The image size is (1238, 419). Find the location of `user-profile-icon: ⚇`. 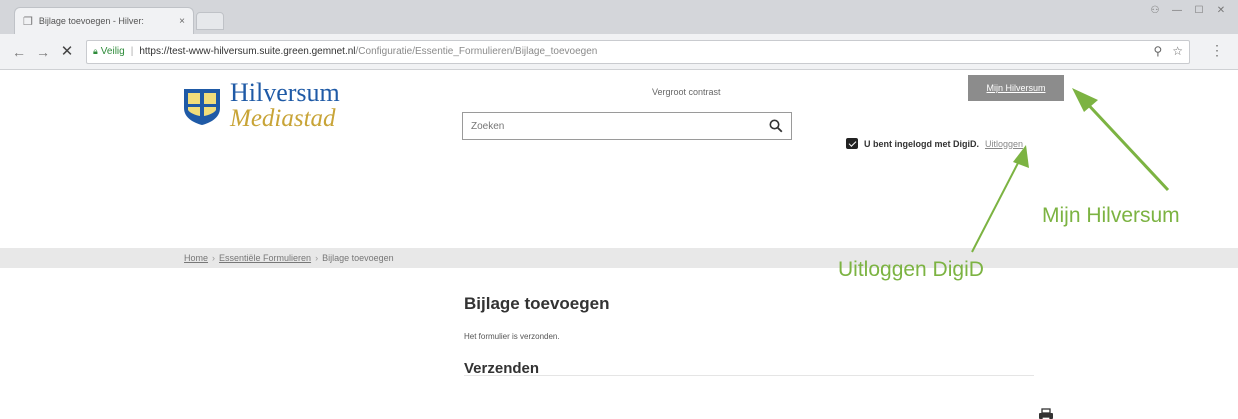

user-profile-icon: ⚇ is located at coordinates (1155, 11).